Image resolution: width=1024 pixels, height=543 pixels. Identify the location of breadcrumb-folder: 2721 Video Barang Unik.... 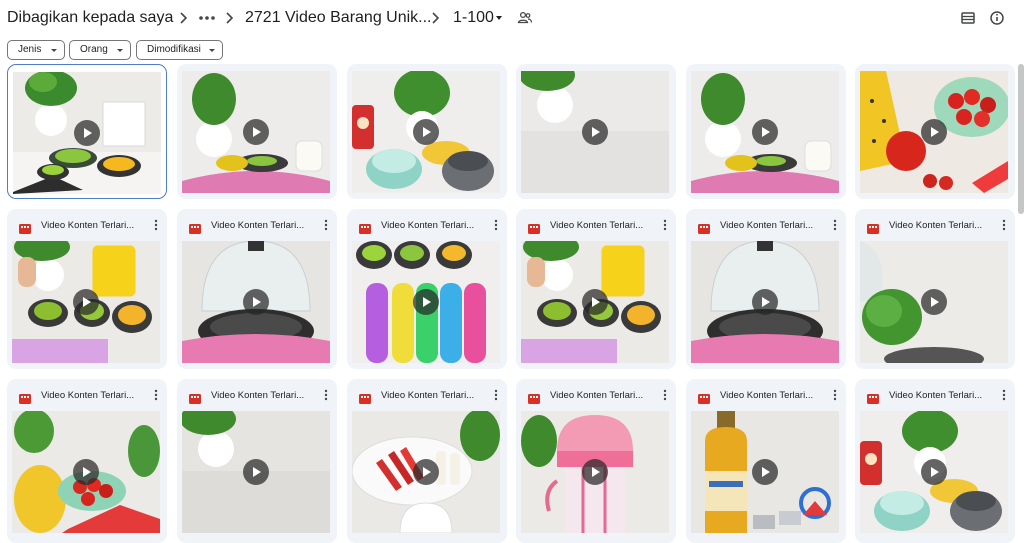
(338, 18).